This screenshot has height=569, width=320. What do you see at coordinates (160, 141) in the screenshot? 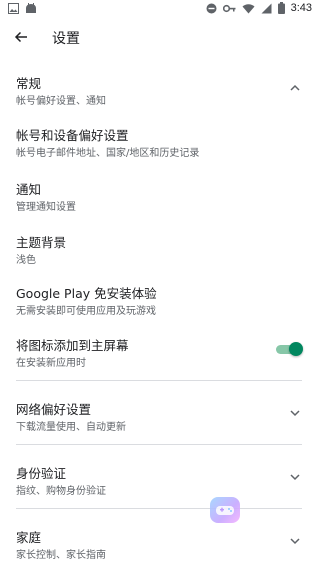
I see `setting-account-device: 帐号和设备偏好设置 帐号电子邮件地址、国家/地区和历史记录` at bounding box center [160, 141].